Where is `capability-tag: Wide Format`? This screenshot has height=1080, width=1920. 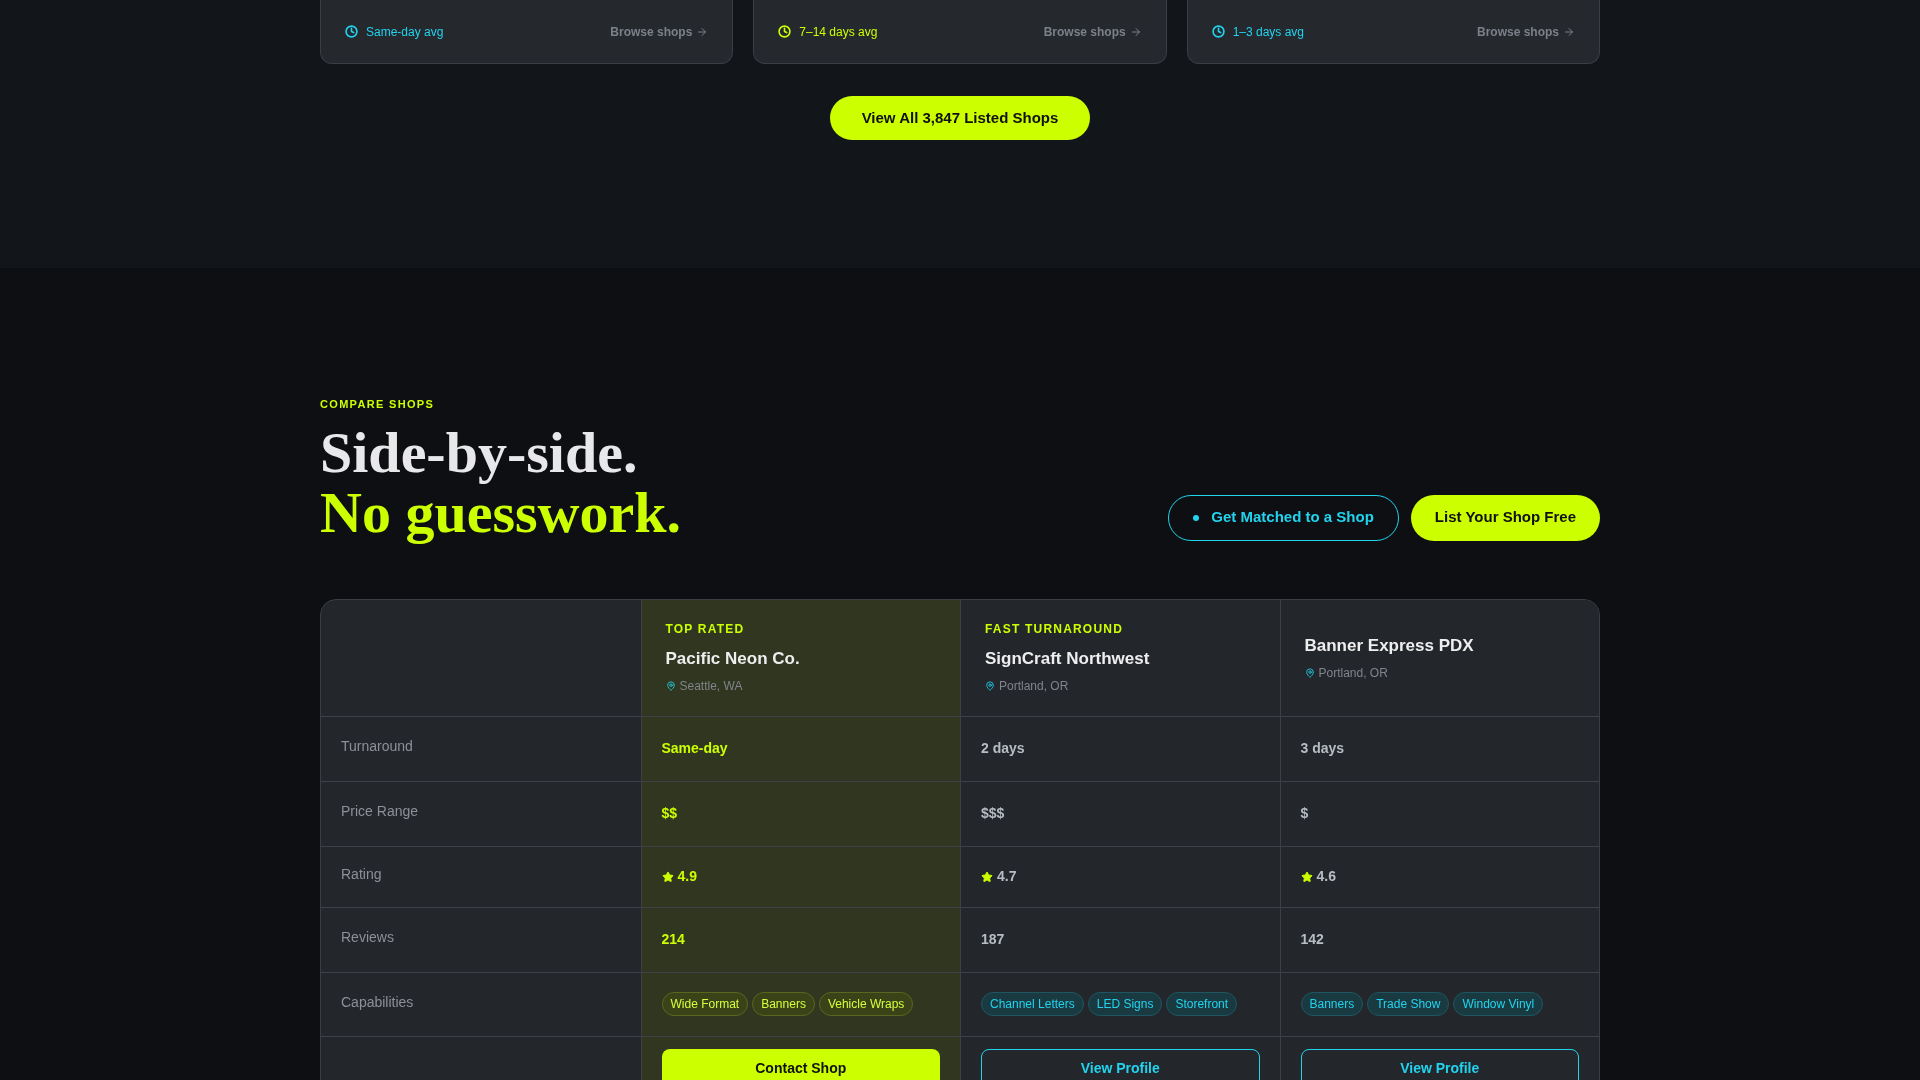
capability-tag: Wide Format is located at coordinates (705, 1004).